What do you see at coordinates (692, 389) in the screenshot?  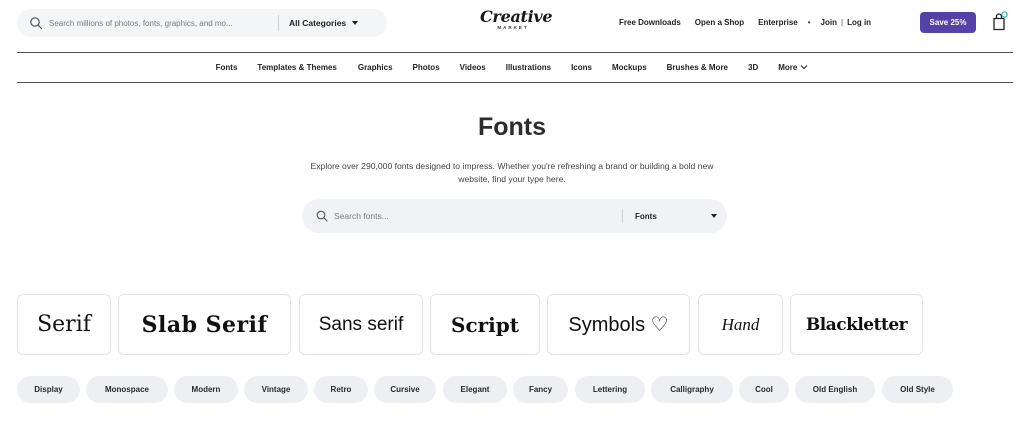 I see `tag-pill-calligraphy: Calligraphy` at bounding box center [692, 389].